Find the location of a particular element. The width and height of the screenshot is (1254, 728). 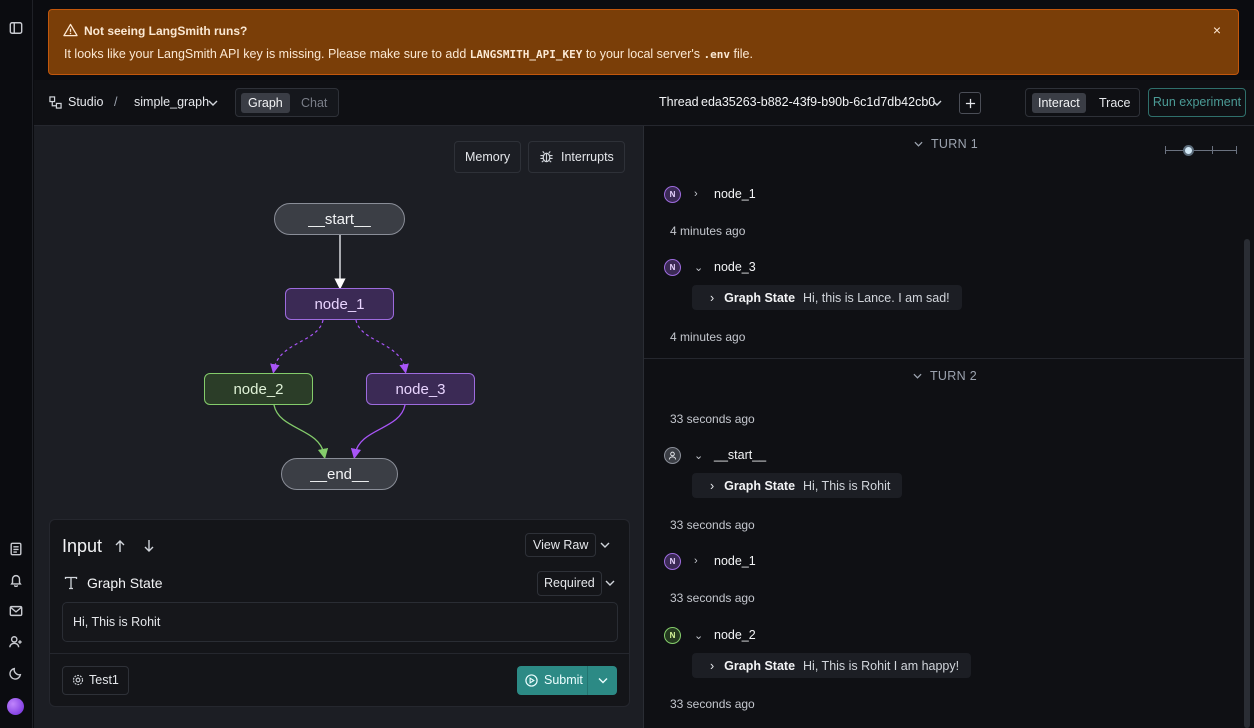

input-footer: Test1 Submit is located at coordinates (339, 680).